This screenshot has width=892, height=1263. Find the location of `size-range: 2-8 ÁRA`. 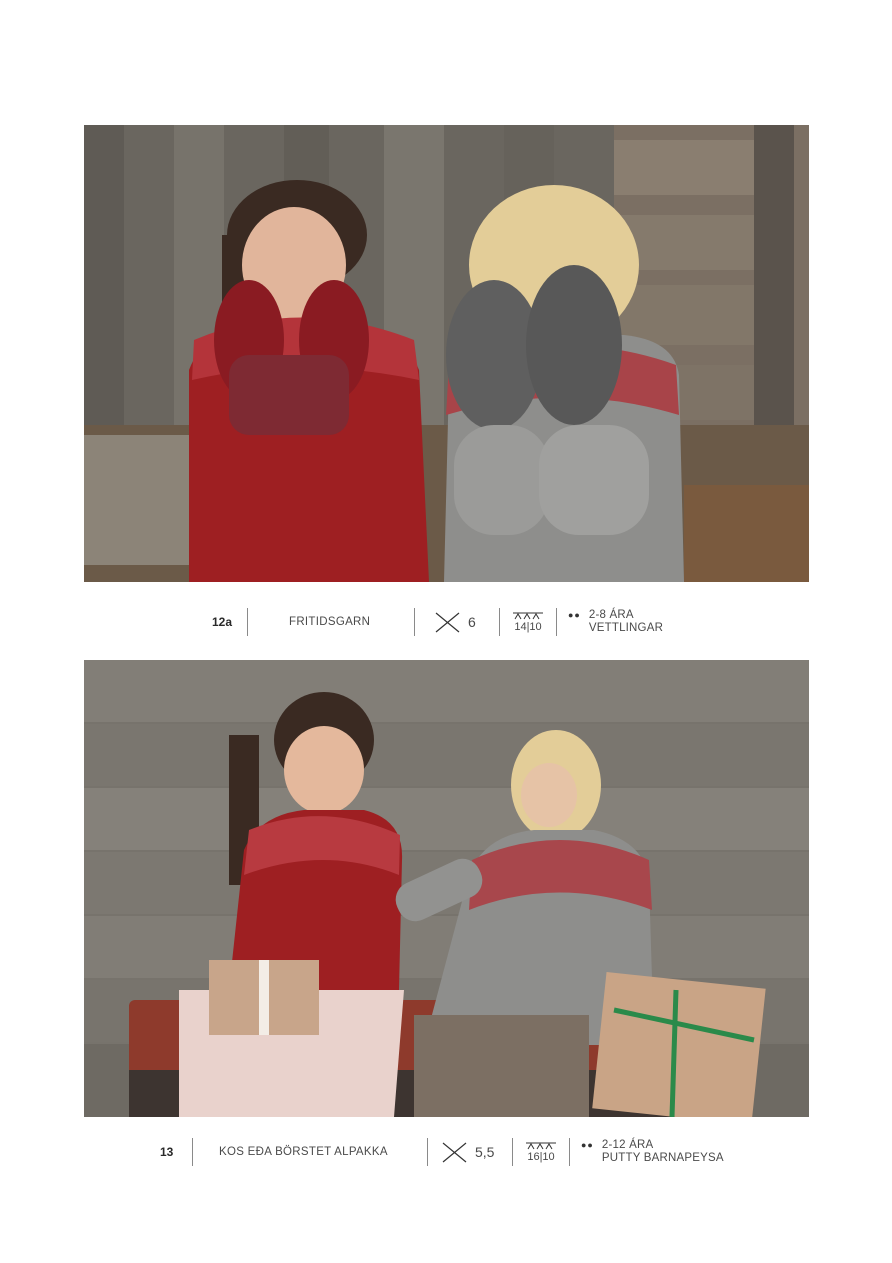

size-range: 2-8 ÁRA is located at coordinates (611, 615).